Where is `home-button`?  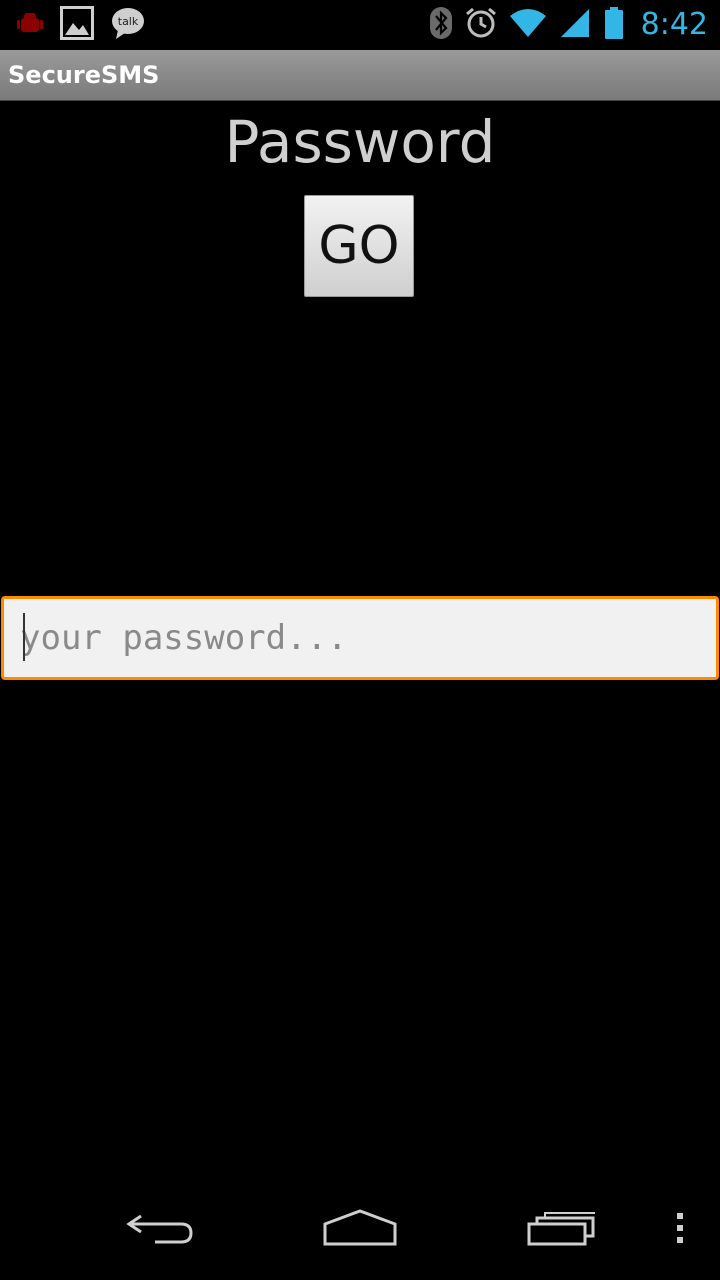
home-button is located at coordinates (360, 1230).